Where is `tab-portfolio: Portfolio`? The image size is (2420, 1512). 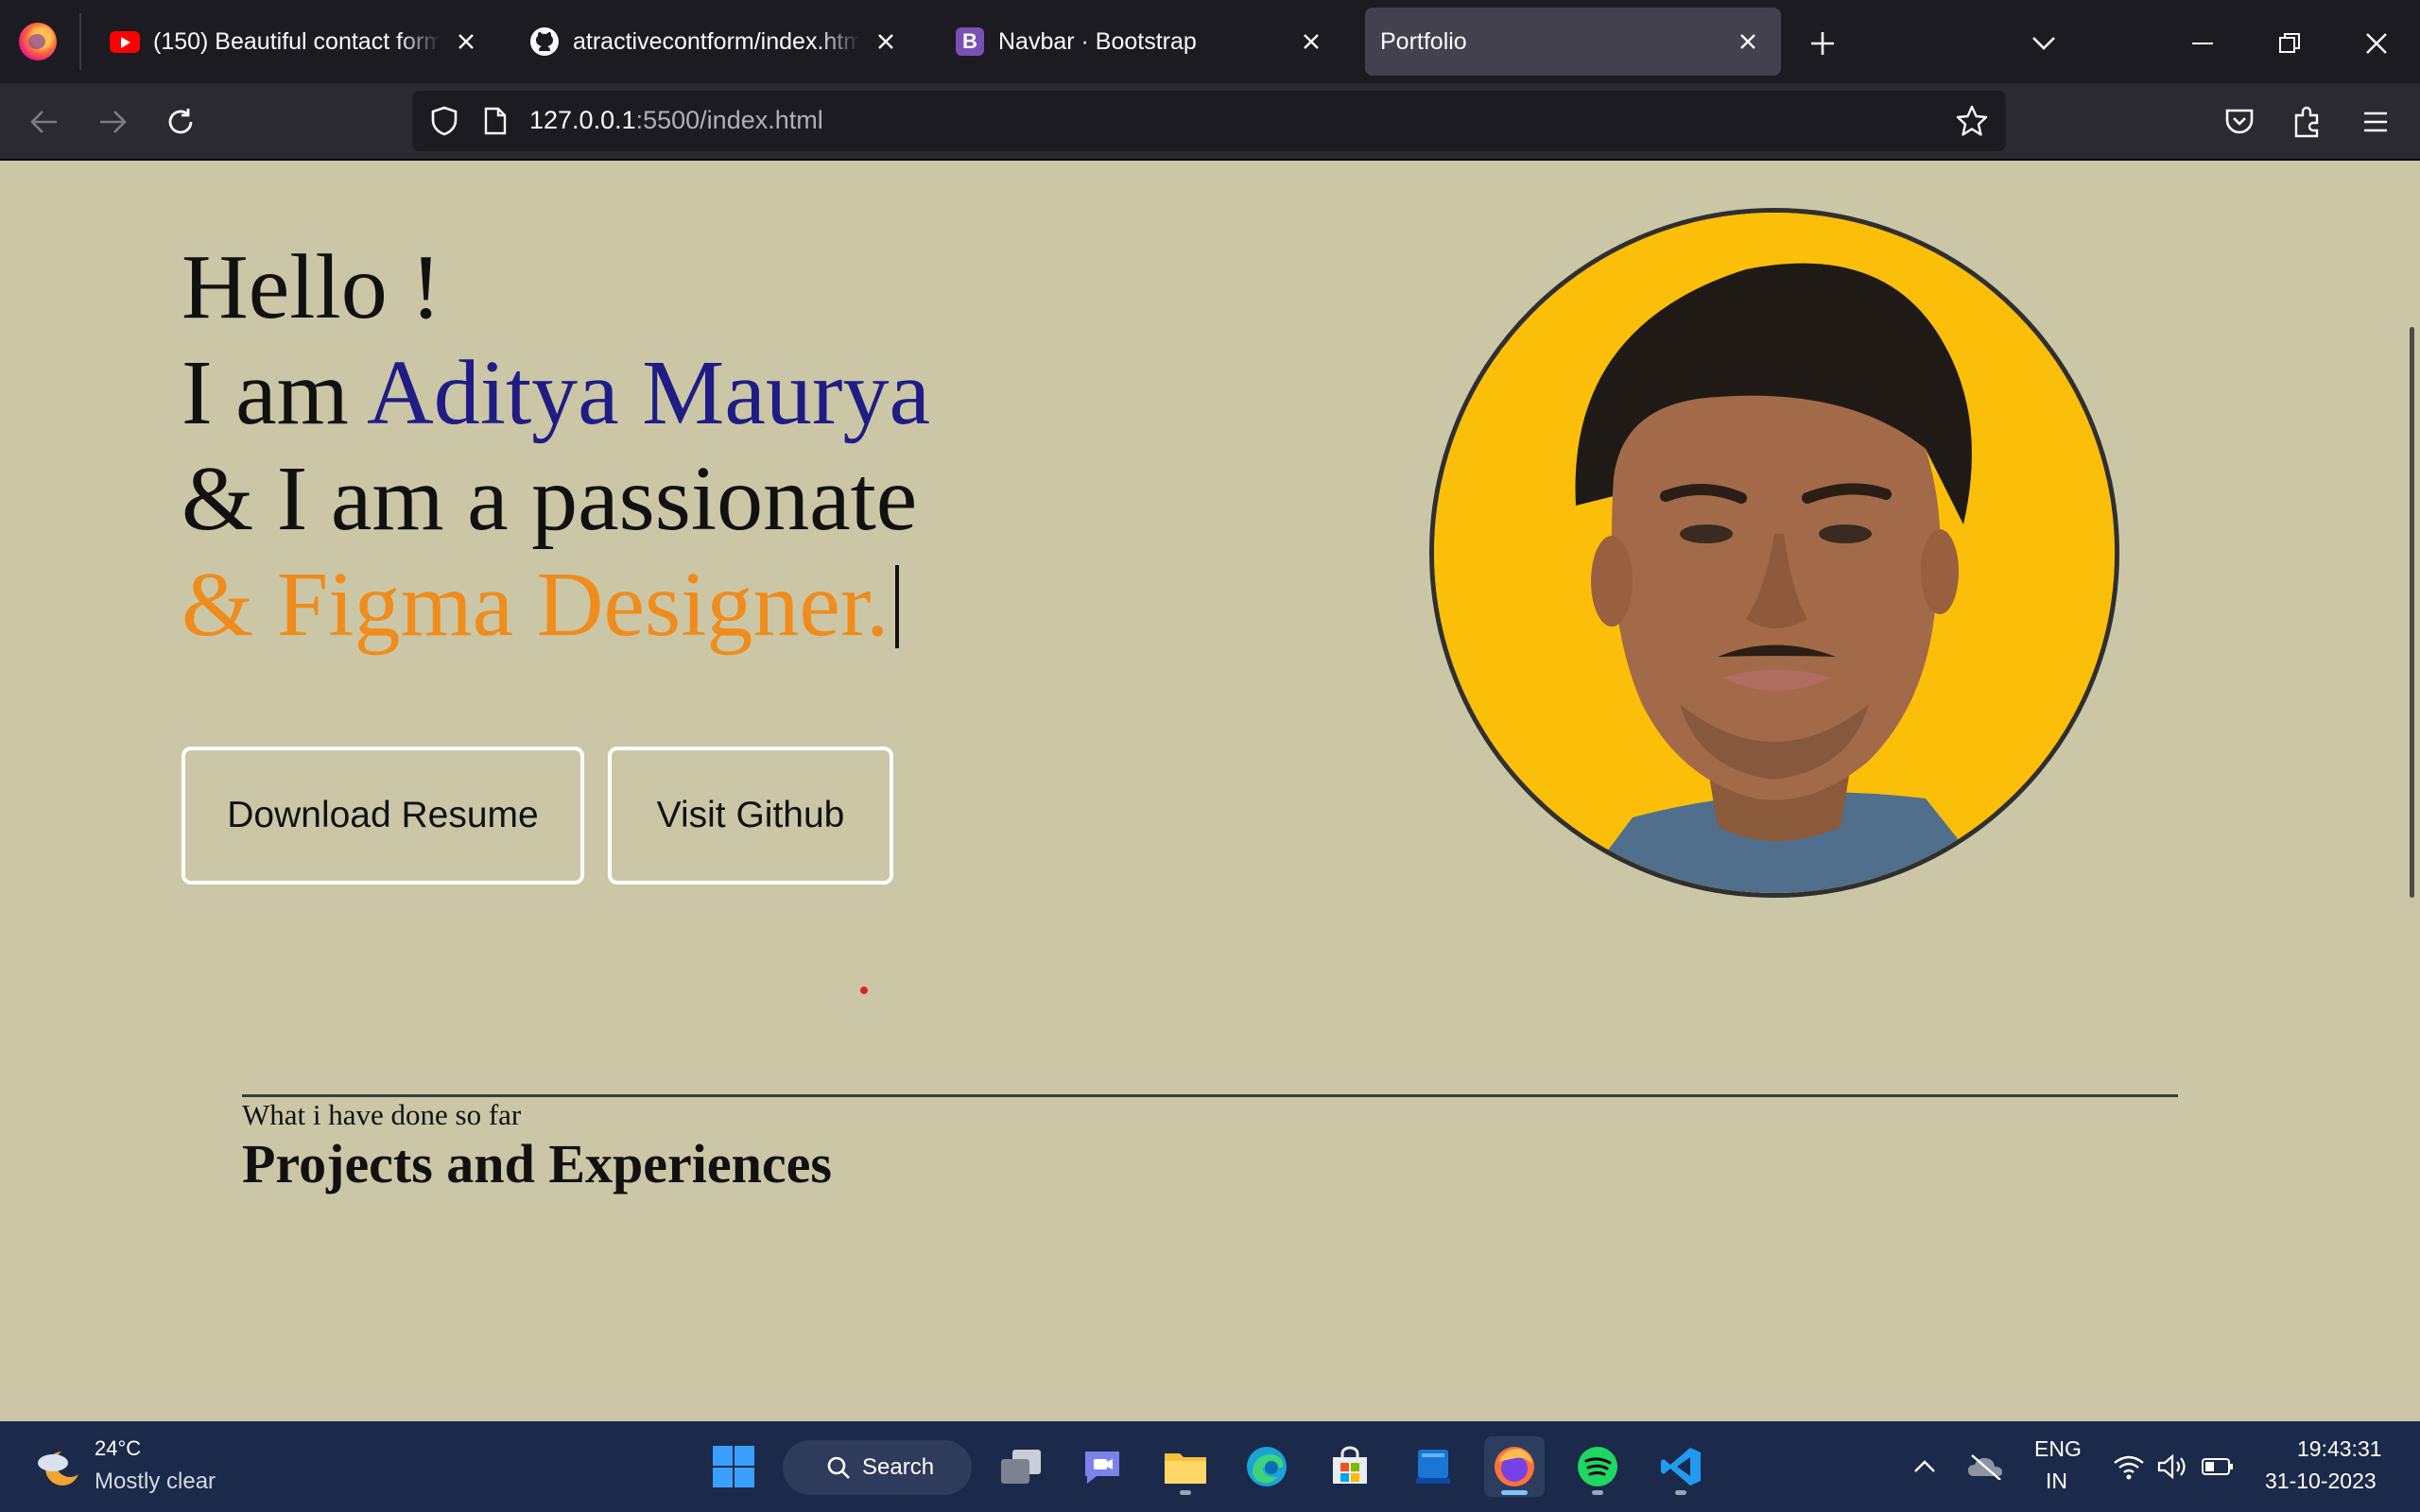
tab-portfolio: Portfolio is located at coordinates (1573, 42).